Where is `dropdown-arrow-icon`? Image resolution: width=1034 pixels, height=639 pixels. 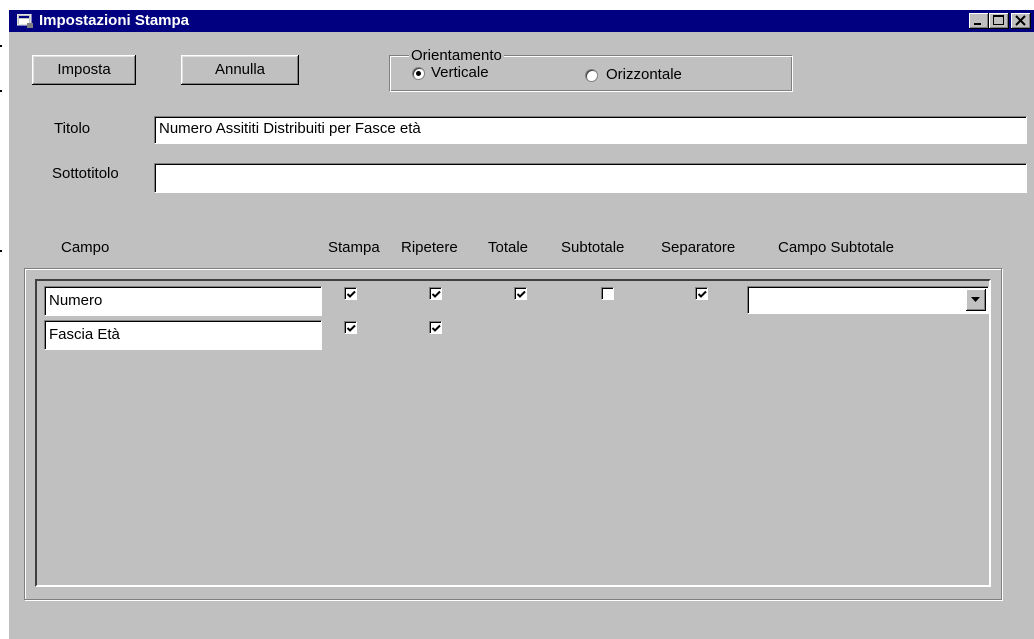
dropdown-arrow-icon is located at coordinates (975, 299).